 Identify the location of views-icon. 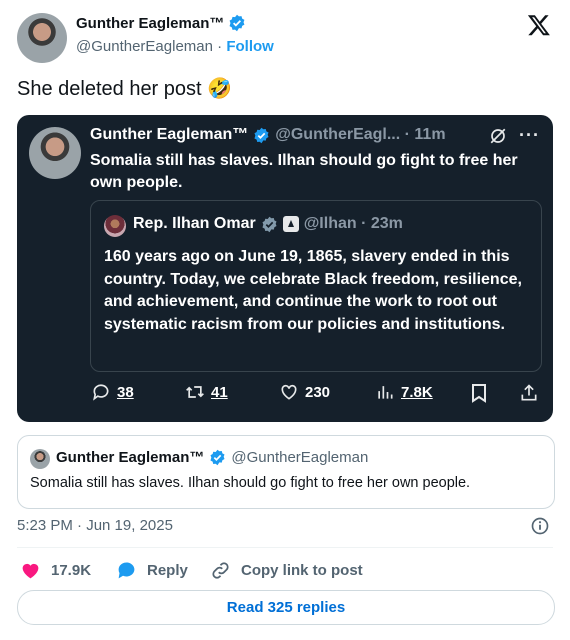
(385, 392).